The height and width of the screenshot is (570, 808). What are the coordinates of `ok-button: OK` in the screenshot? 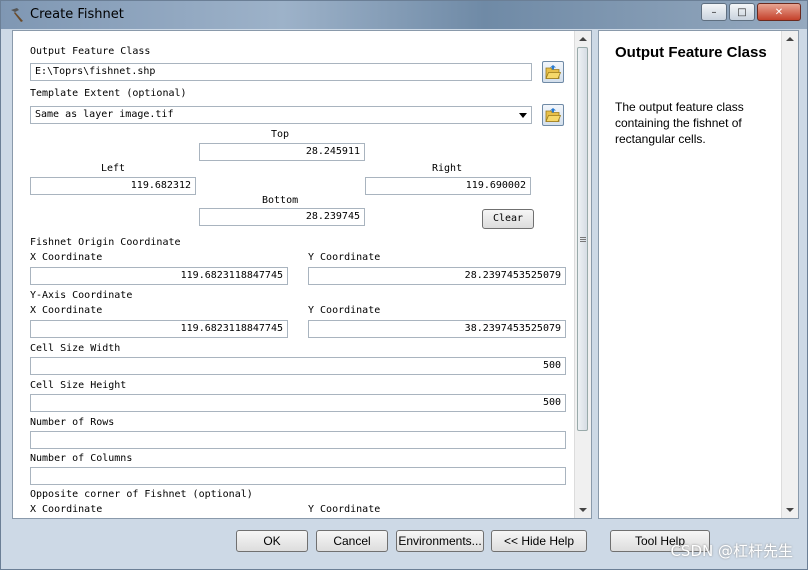 It's located at (272, 541).